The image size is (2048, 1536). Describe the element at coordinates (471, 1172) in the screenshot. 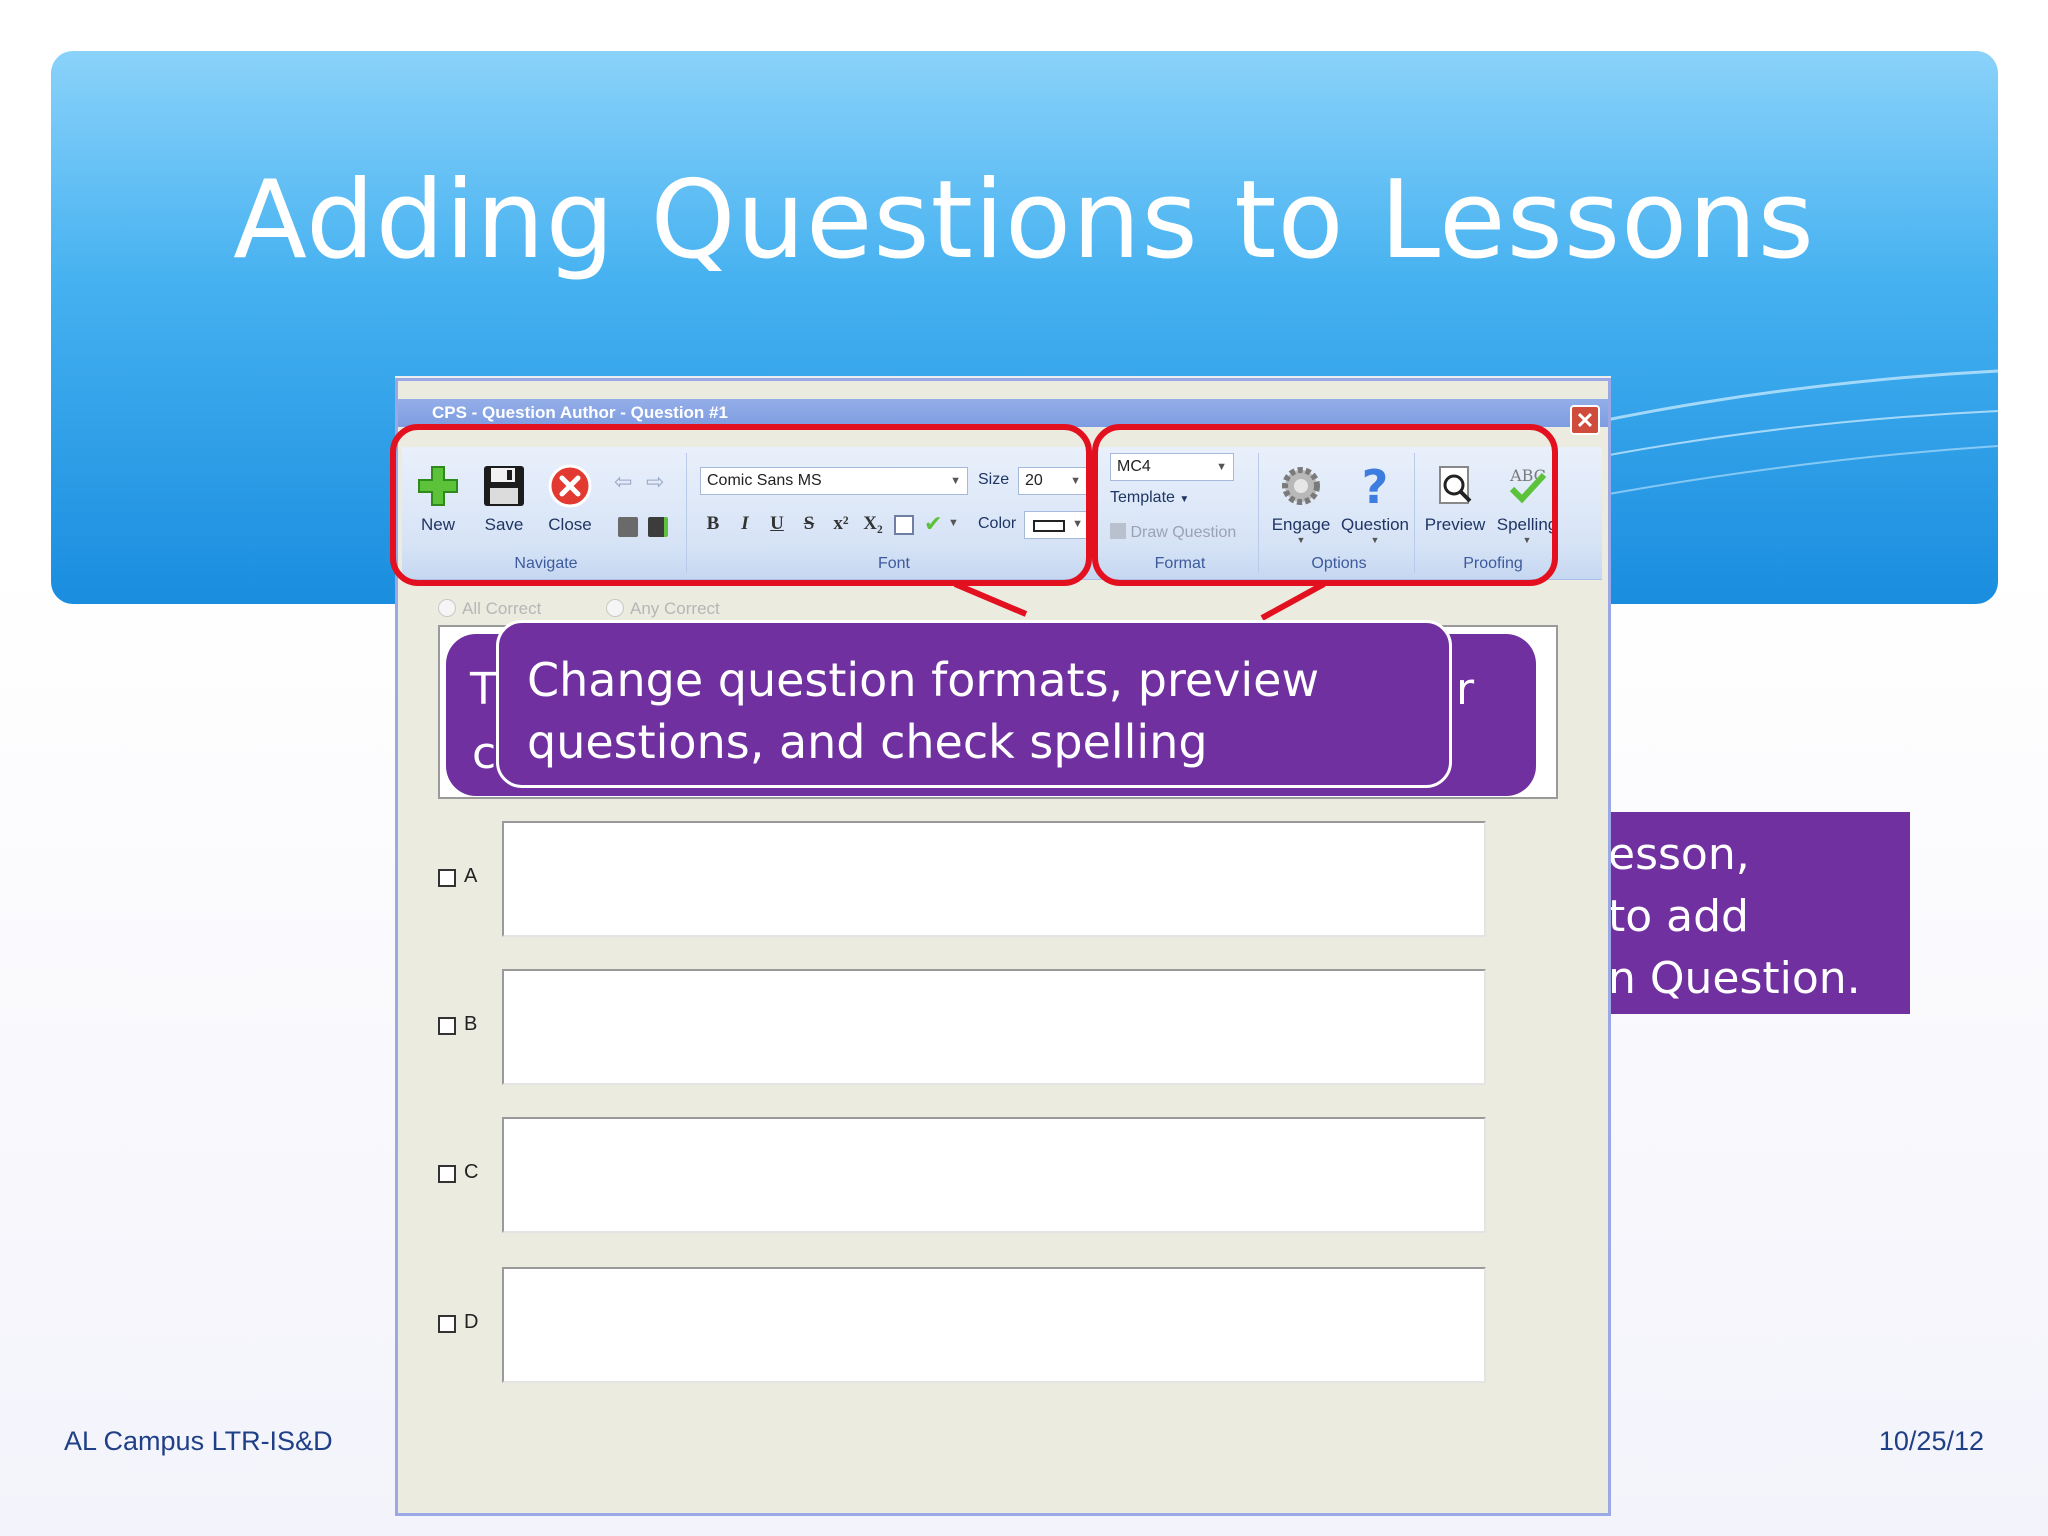

I see `answer-c-letter: C` at that location.